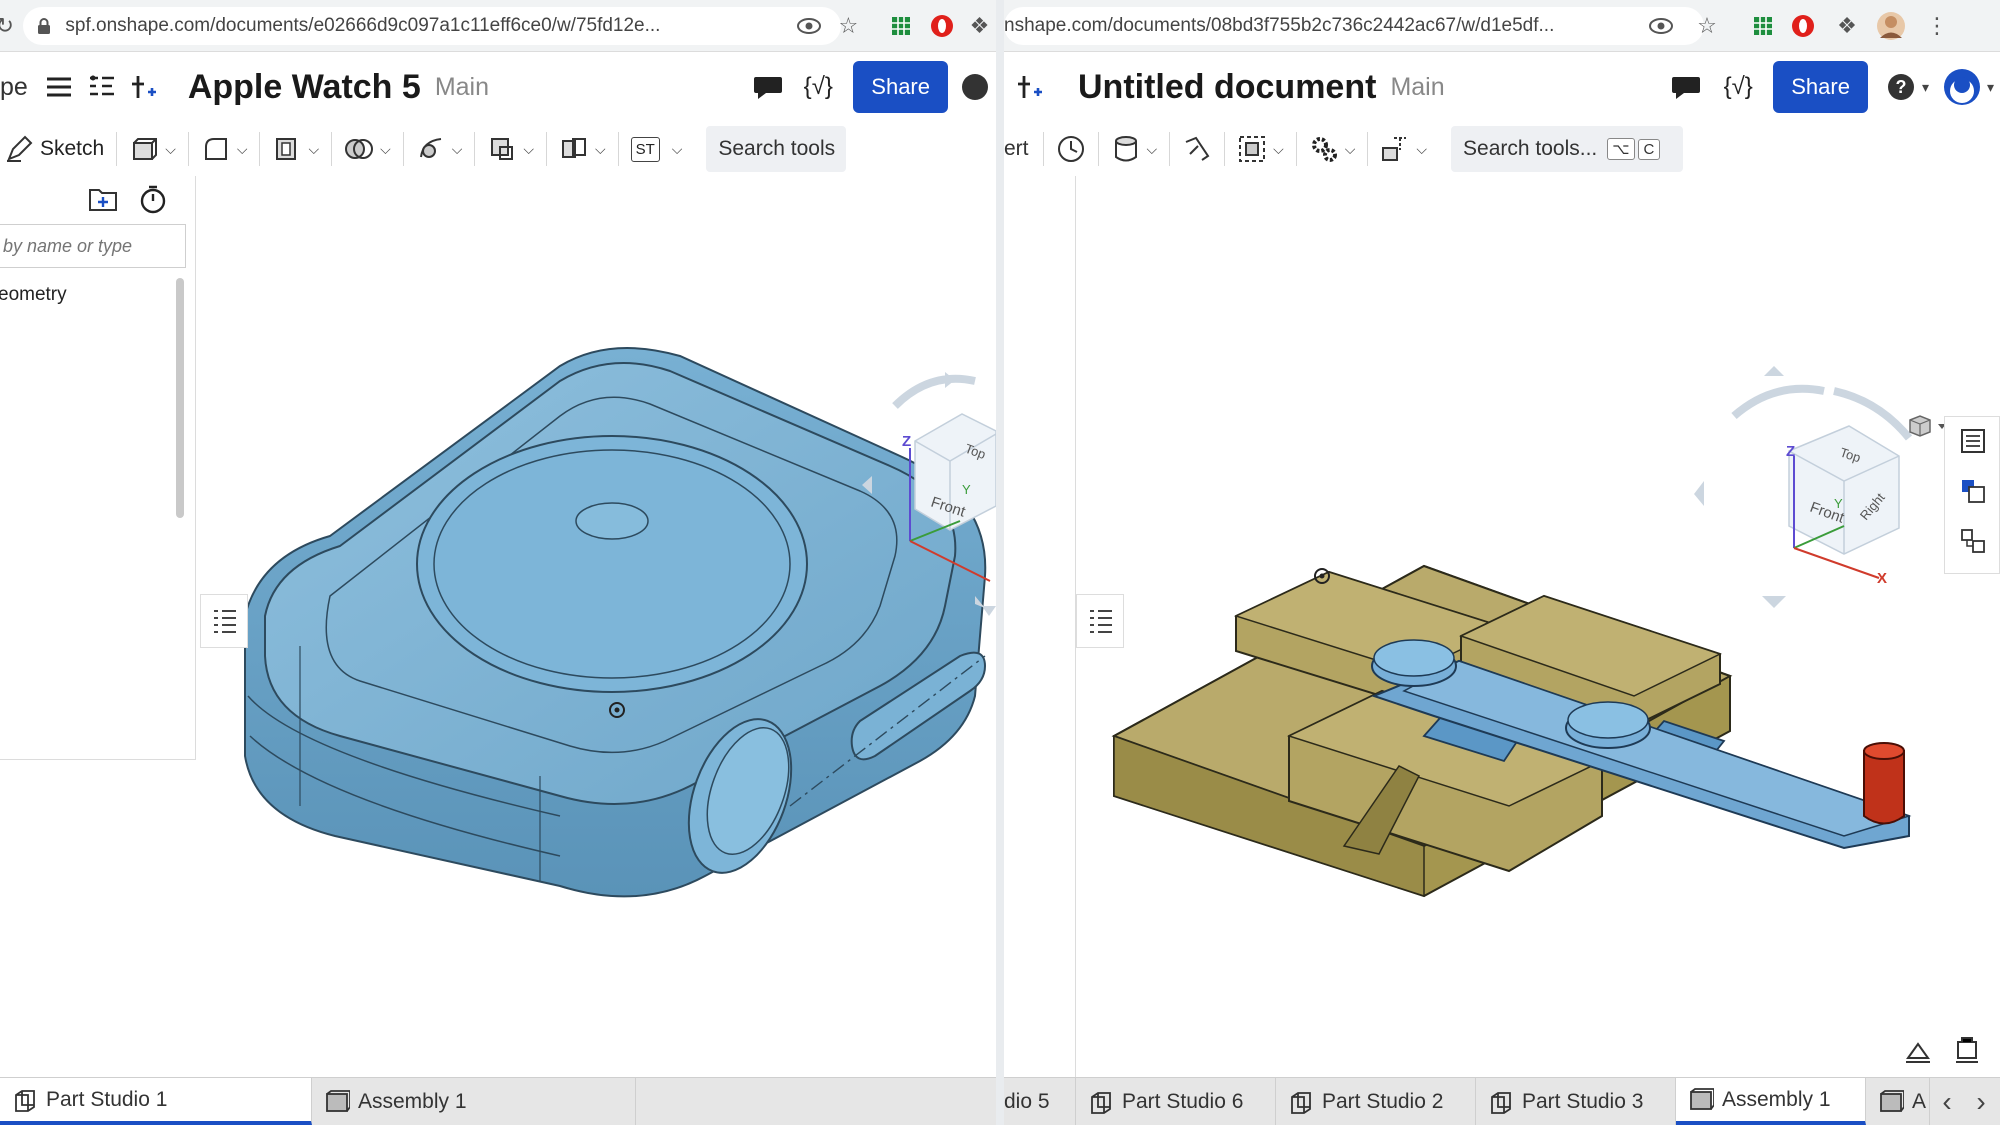 The height and width of the screenshot is (1125, 2000). What do you see at coordinates (1973, 543) in the screenshot?
I see `mate-features-icon` at bounding box center [1973, 543].